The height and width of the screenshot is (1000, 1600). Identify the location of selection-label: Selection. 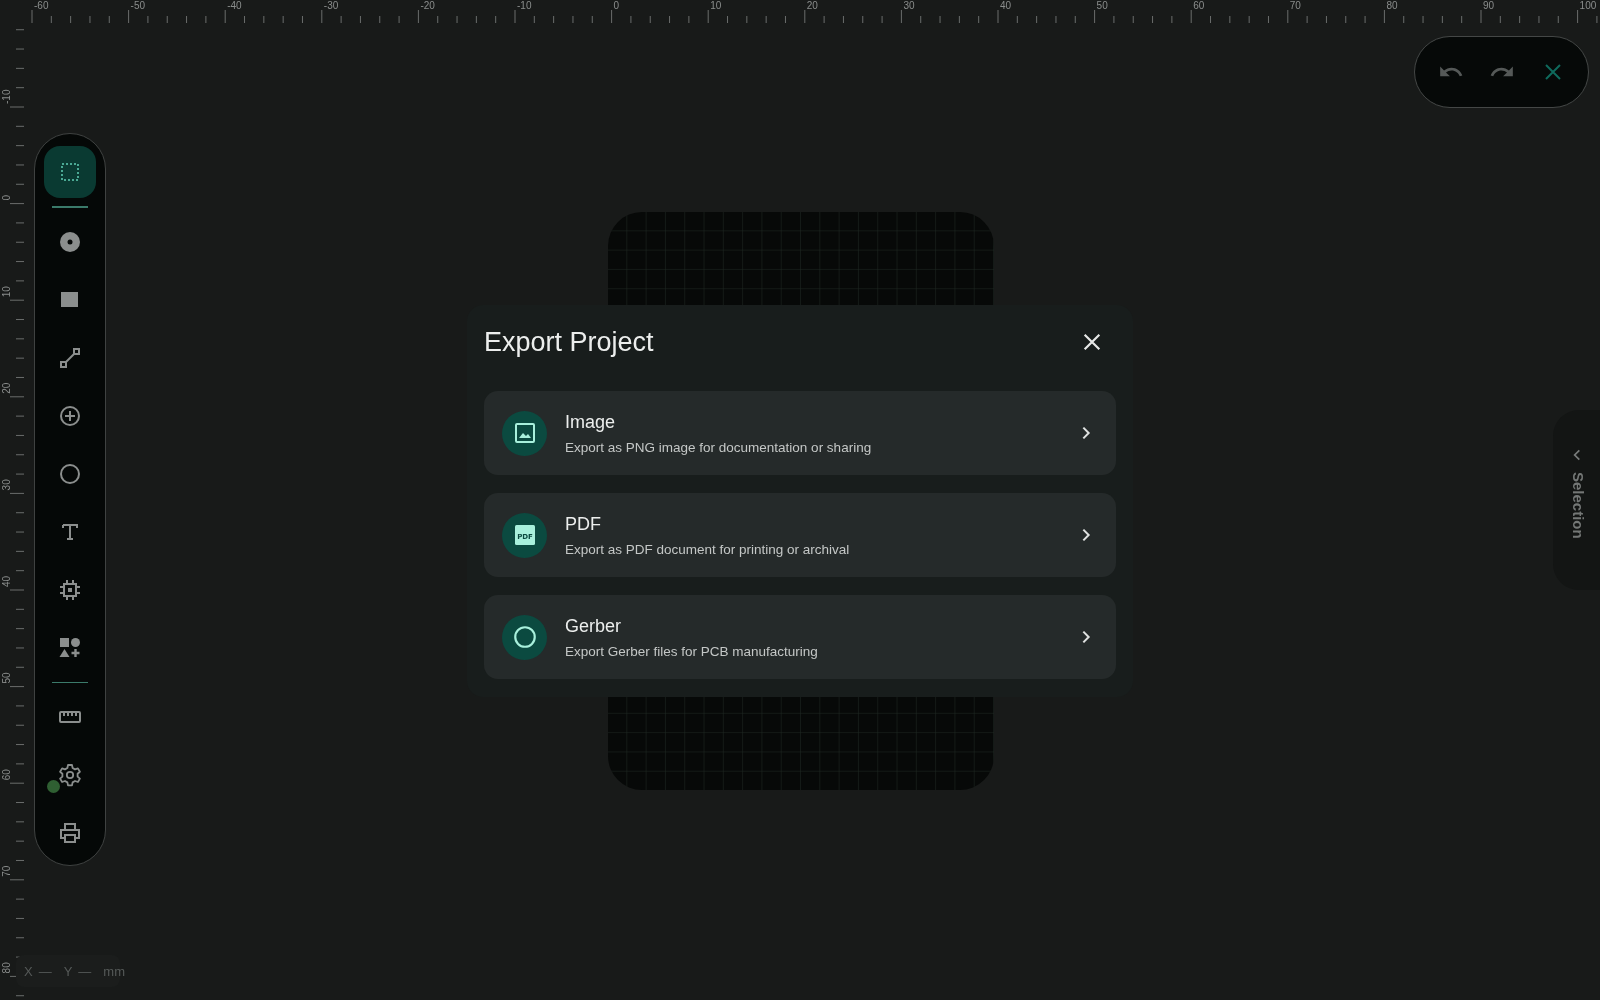
(1578, 505).